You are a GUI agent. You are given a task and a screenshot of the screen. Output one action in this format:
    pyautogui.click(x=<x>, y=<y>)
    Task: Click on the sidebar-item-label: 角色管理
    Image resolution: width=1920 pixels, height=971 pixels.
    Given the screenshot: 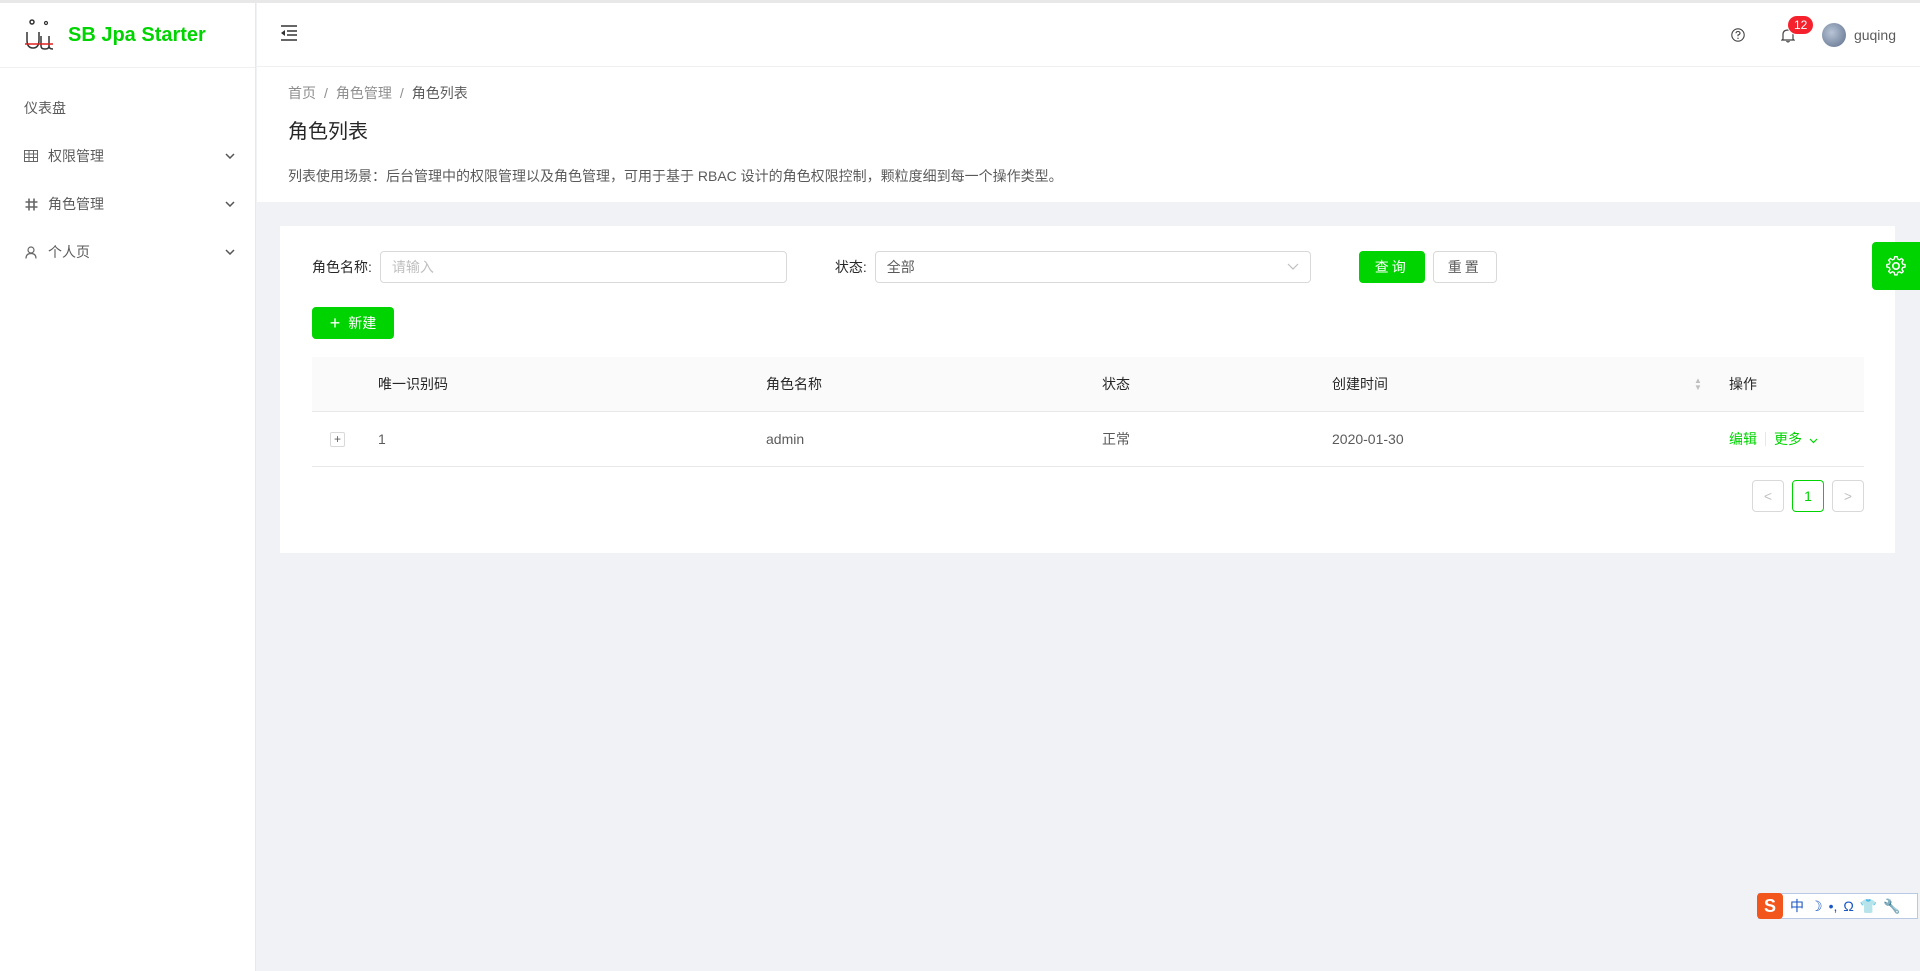 What is the action you would take?
    pyautogui.click(x=76, y=204)
    